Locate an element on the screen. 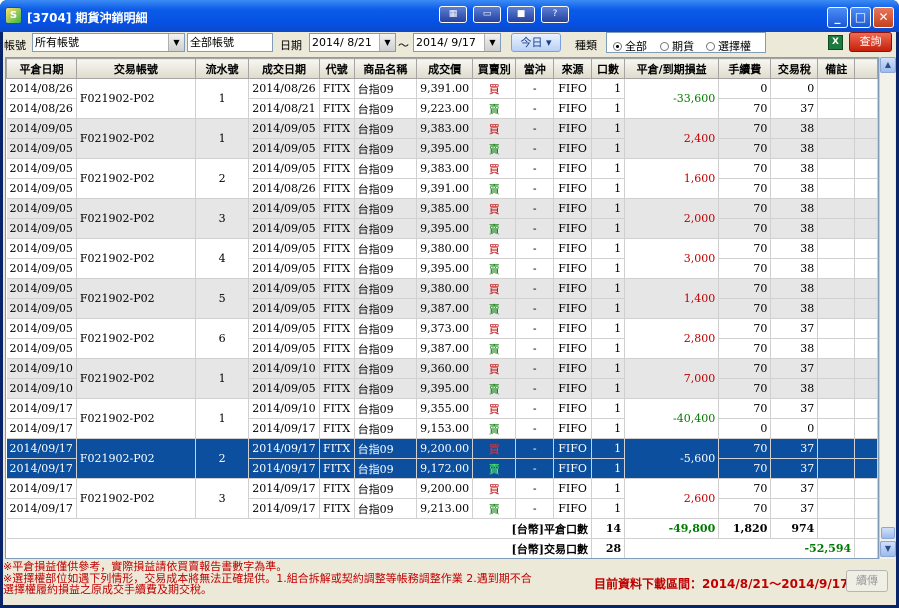 The image size is (899, 608). column-header: 當沖 is located at coordinates (535, 68).